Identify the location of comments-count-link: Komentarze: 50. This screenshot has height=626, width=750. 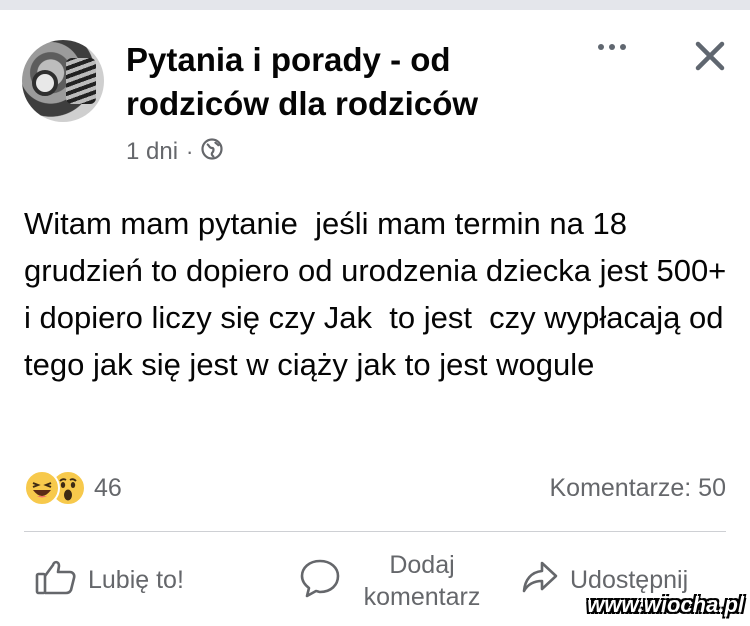
(638, 488).